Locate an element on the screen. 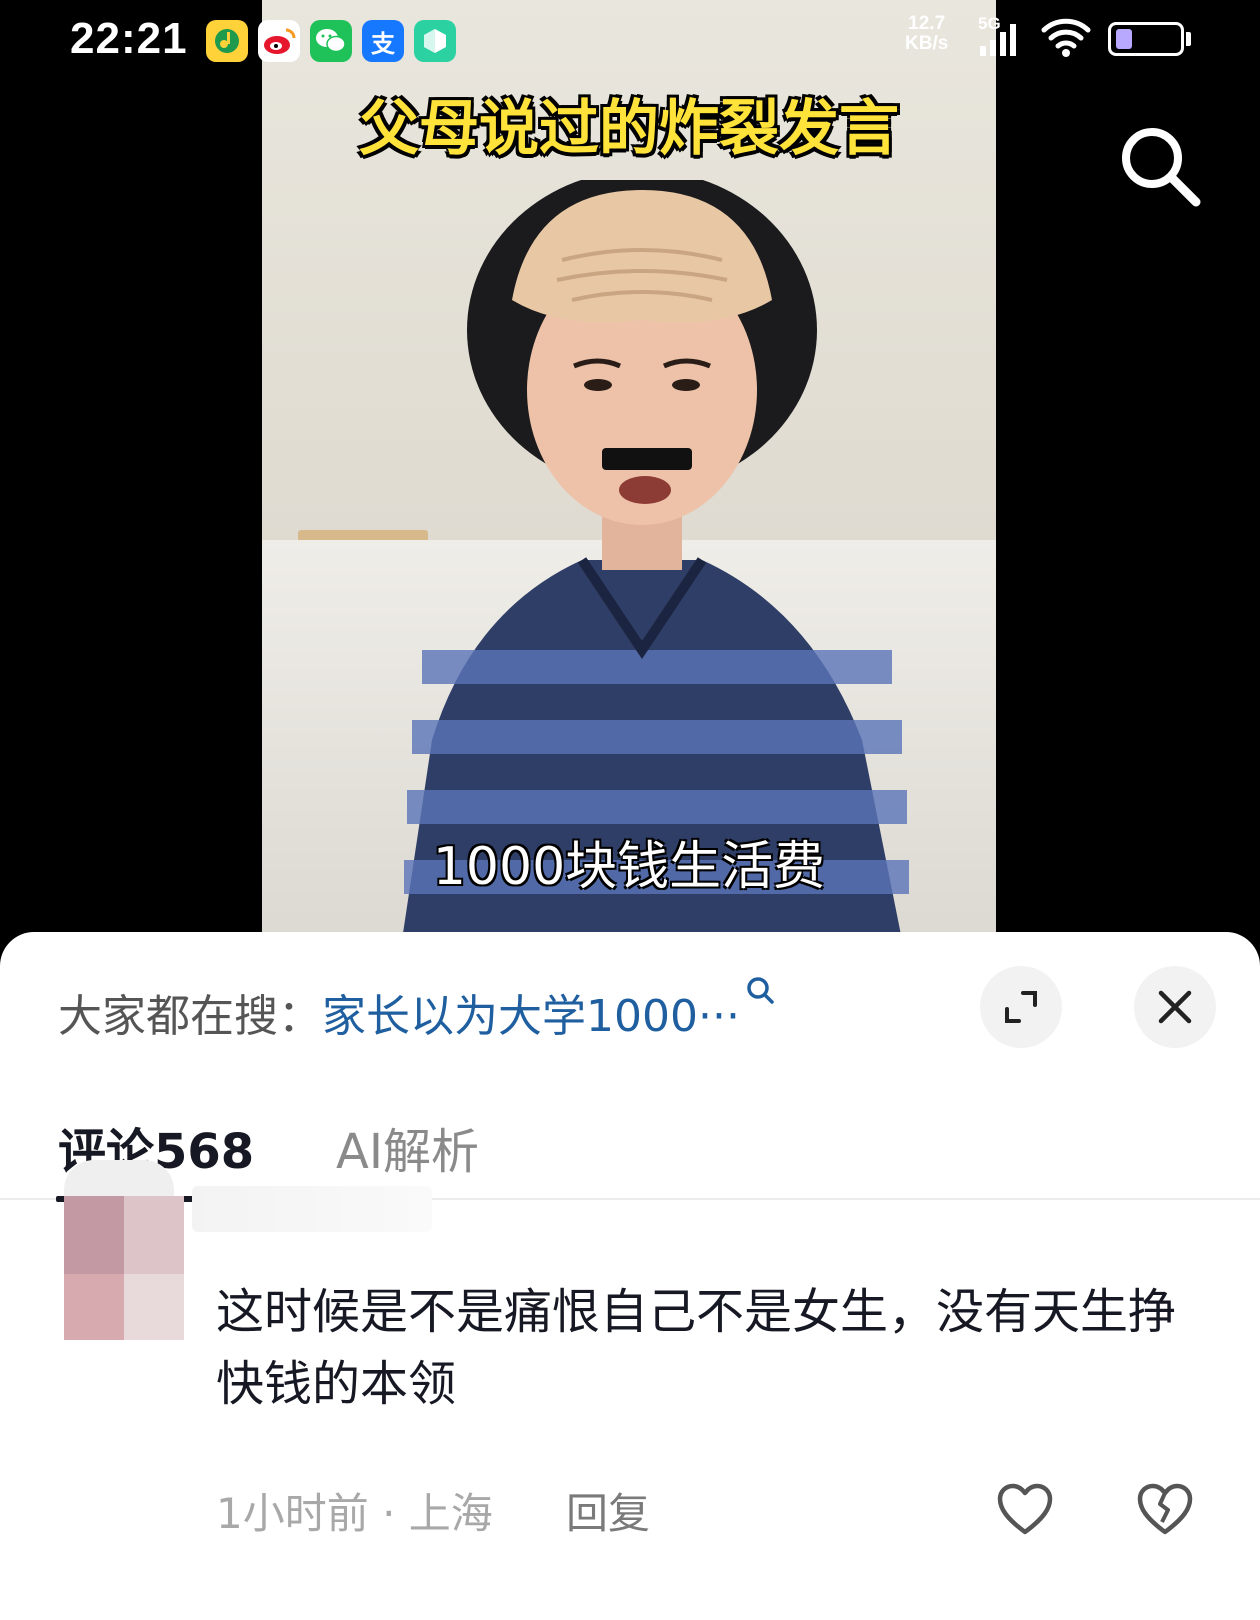 The height and width of the screenshot is (1620, 1260). battery-cap is located at coordinates (1188, 39).